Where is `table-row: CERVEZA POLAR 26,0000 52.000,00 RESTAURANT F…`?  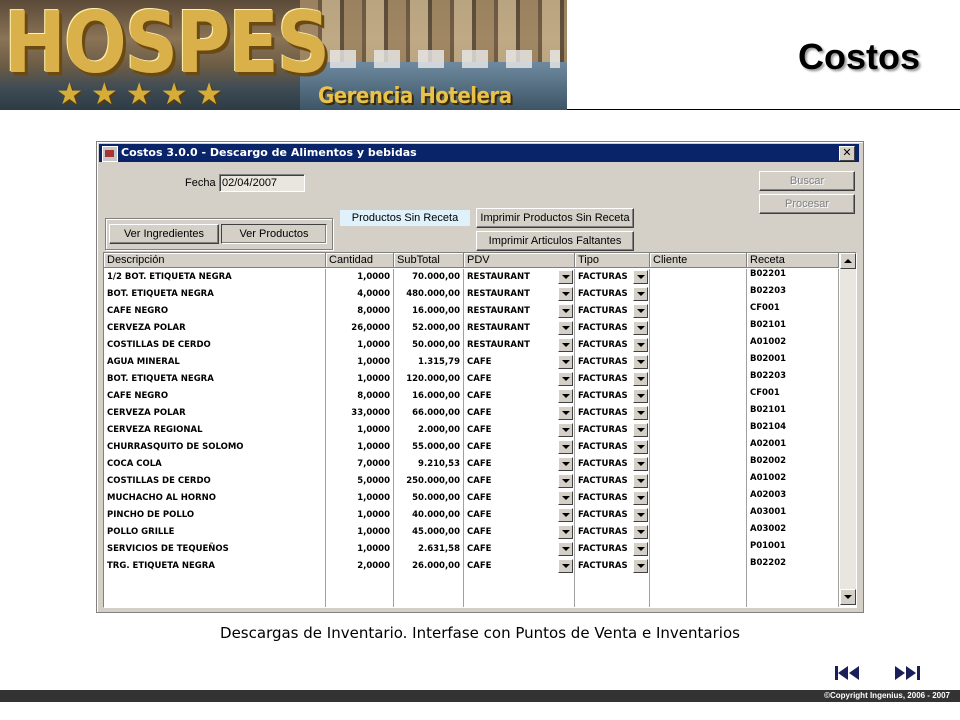 table-row: CERVEZA POLAR 26,0000 52.000,00 RESTAURANT F… is located at coordinates (471, 328).